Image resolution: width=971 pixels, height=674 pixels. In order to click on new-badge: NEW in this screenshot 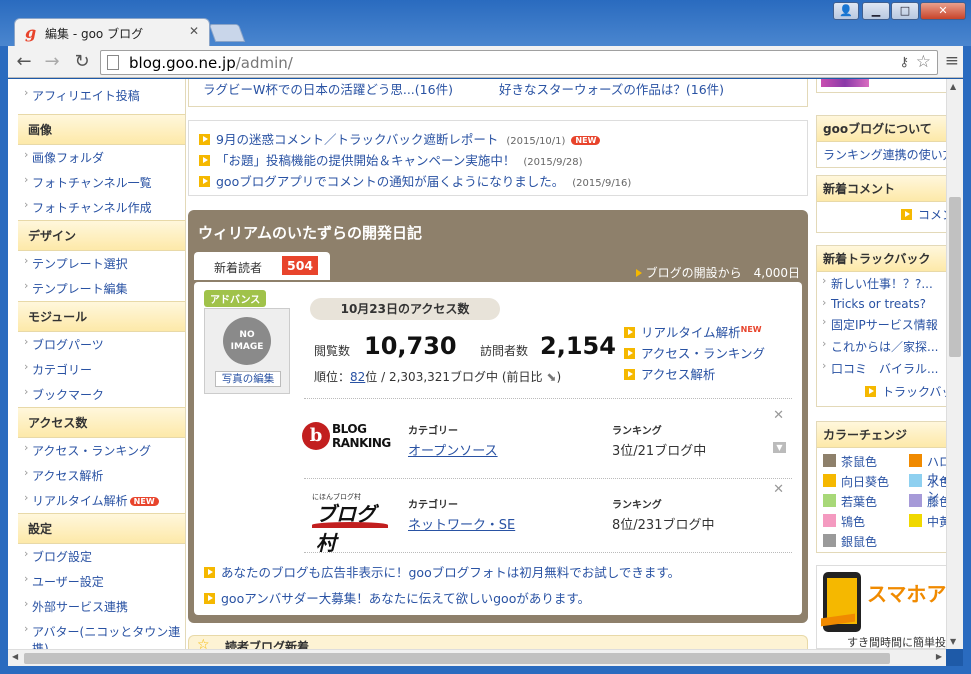, I will do `click(586, 140)`.